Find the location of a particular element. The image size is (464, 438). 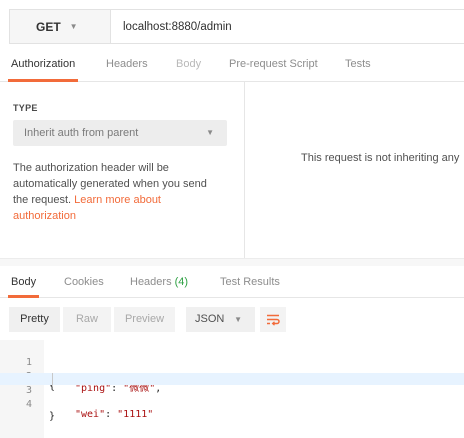

json-colon: : is located at coordinates (111, 414).